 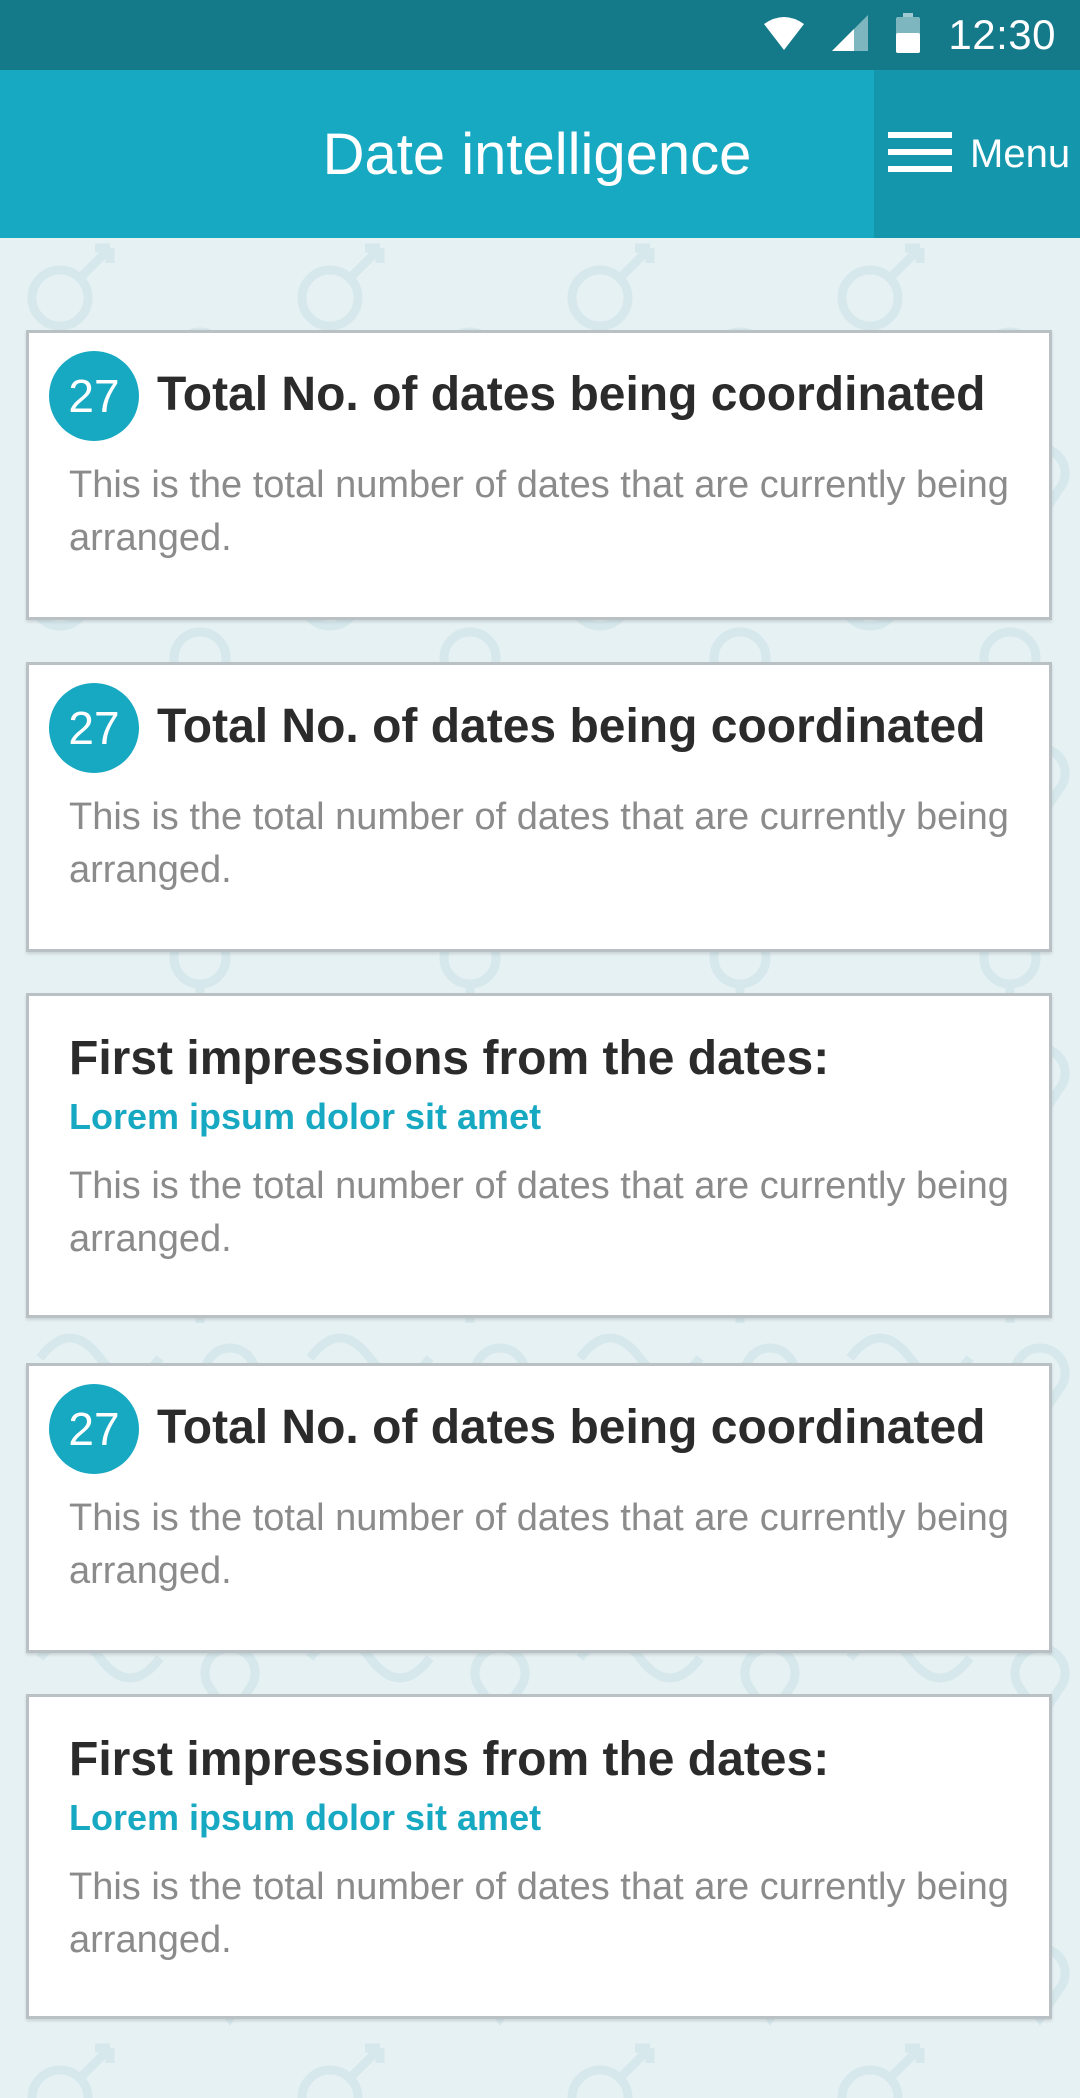 I want to click on status-time: 12:30, so click(x=1002, y=34).